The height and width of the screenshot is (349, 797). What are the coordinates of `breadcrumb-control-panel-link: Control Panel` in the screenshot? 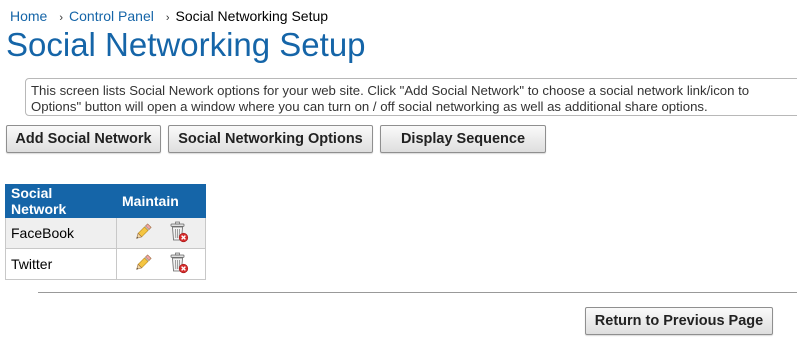 It's located at (111, 16).